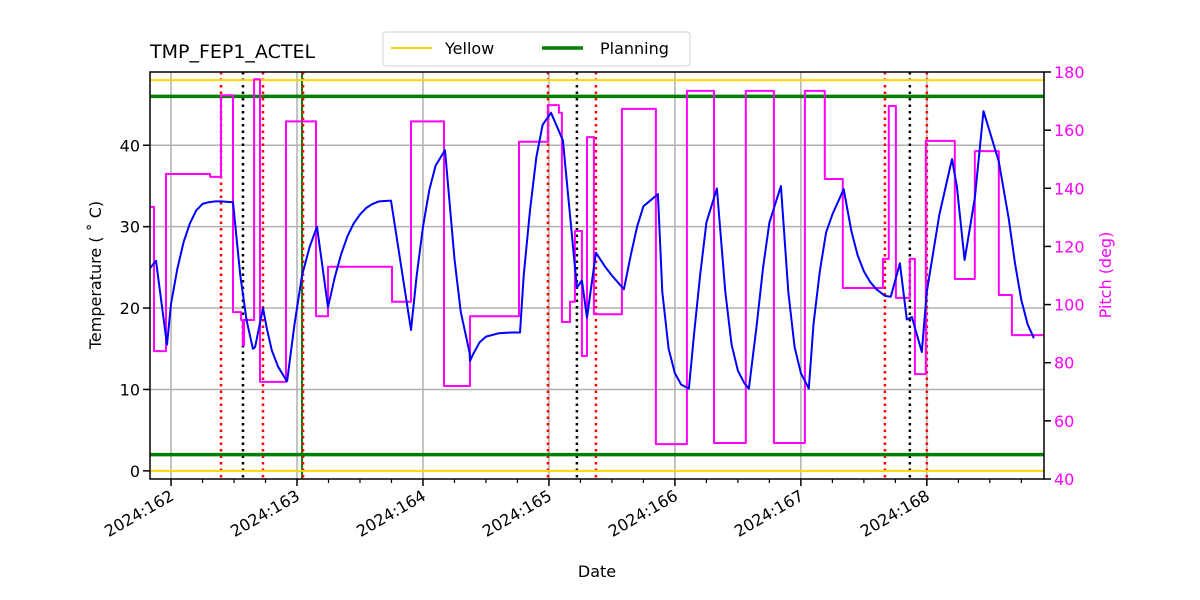  Describe the element at coordinates (135, 471) in the screenshot. I see `y-tick-label: 0` at that location.